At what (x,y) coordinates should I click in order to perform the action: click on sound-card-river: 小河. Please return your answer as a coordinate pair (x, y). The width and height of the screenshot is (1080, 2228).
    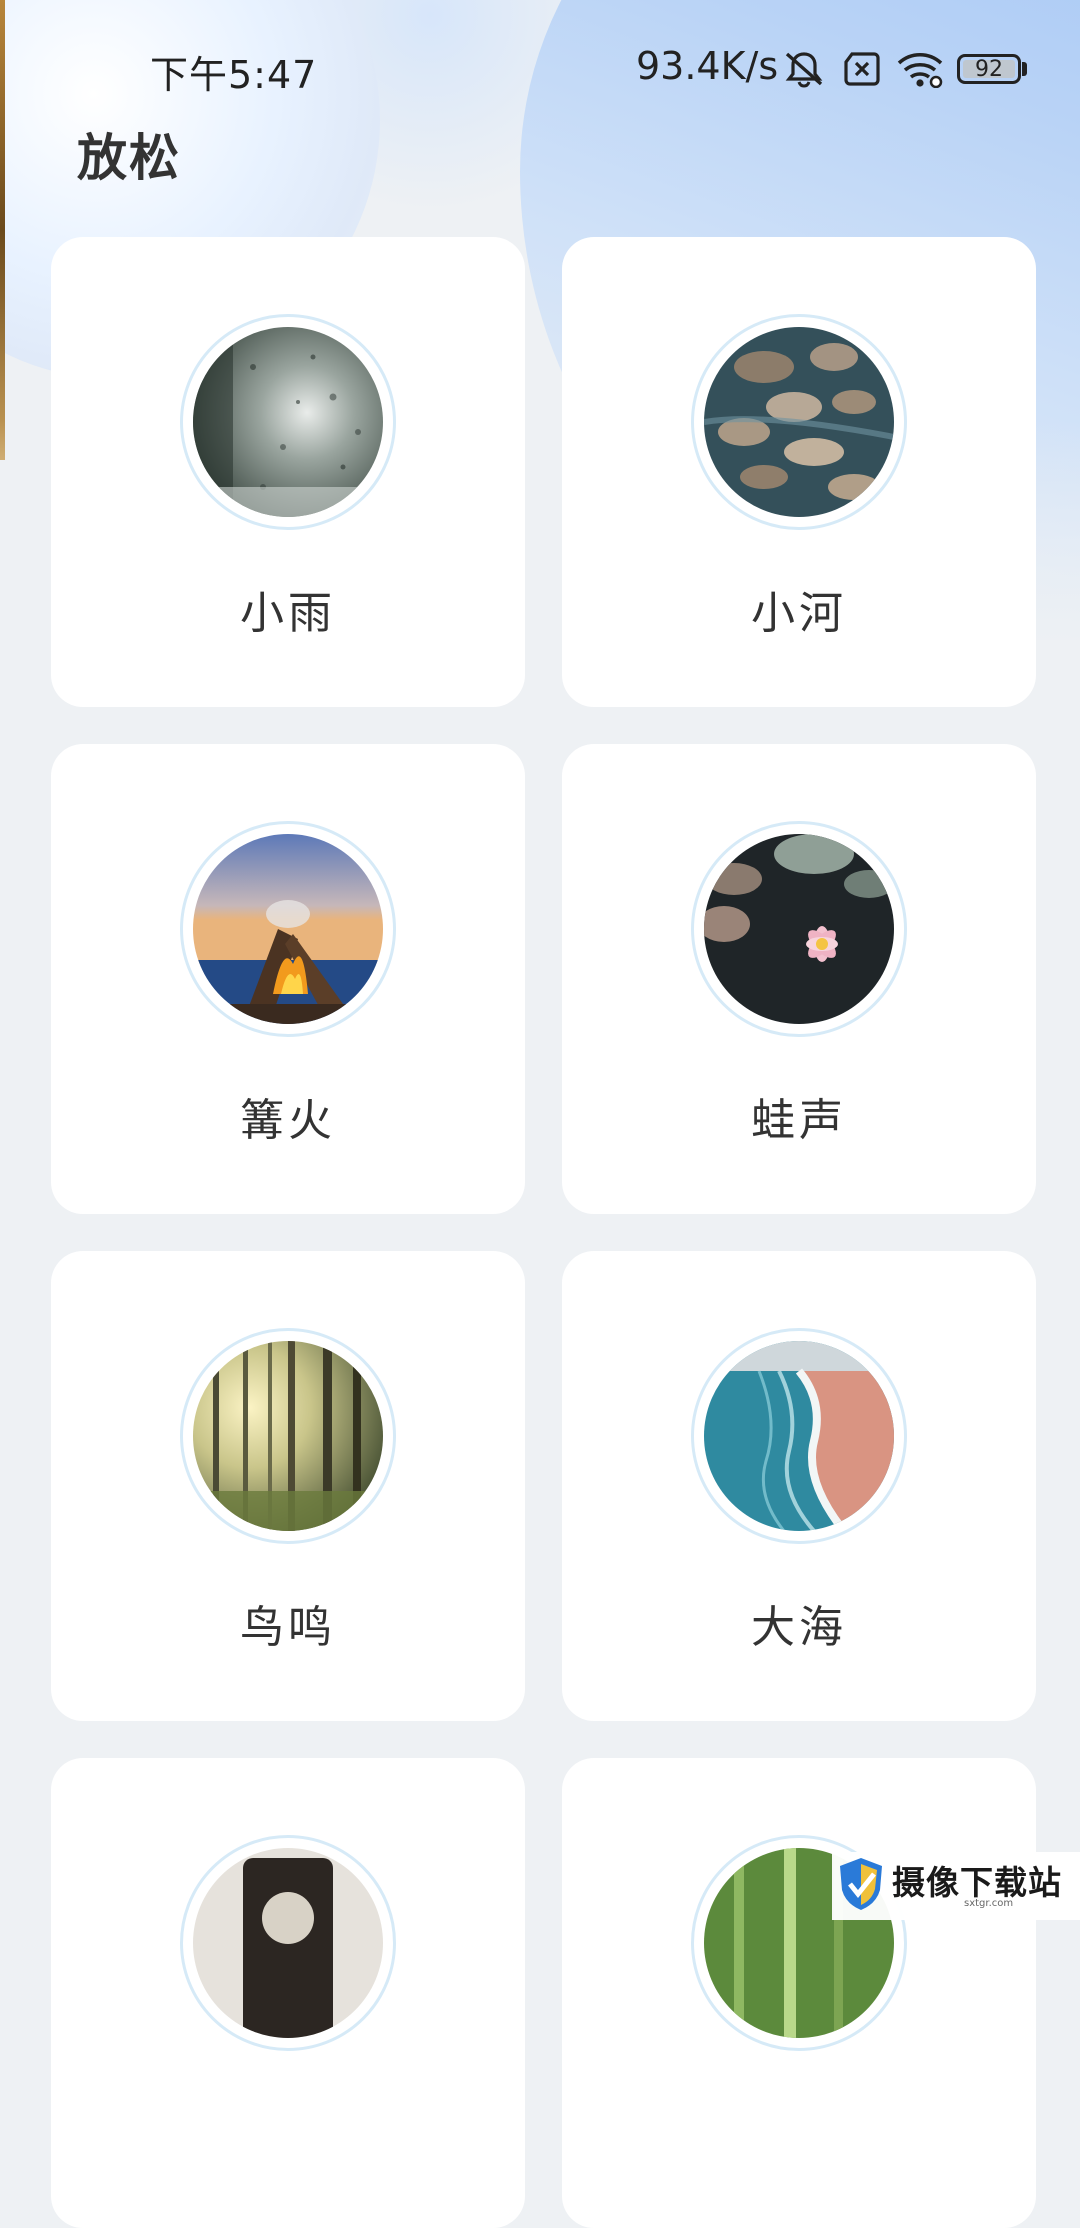
    Looking at the image, I should click on (799, 472).